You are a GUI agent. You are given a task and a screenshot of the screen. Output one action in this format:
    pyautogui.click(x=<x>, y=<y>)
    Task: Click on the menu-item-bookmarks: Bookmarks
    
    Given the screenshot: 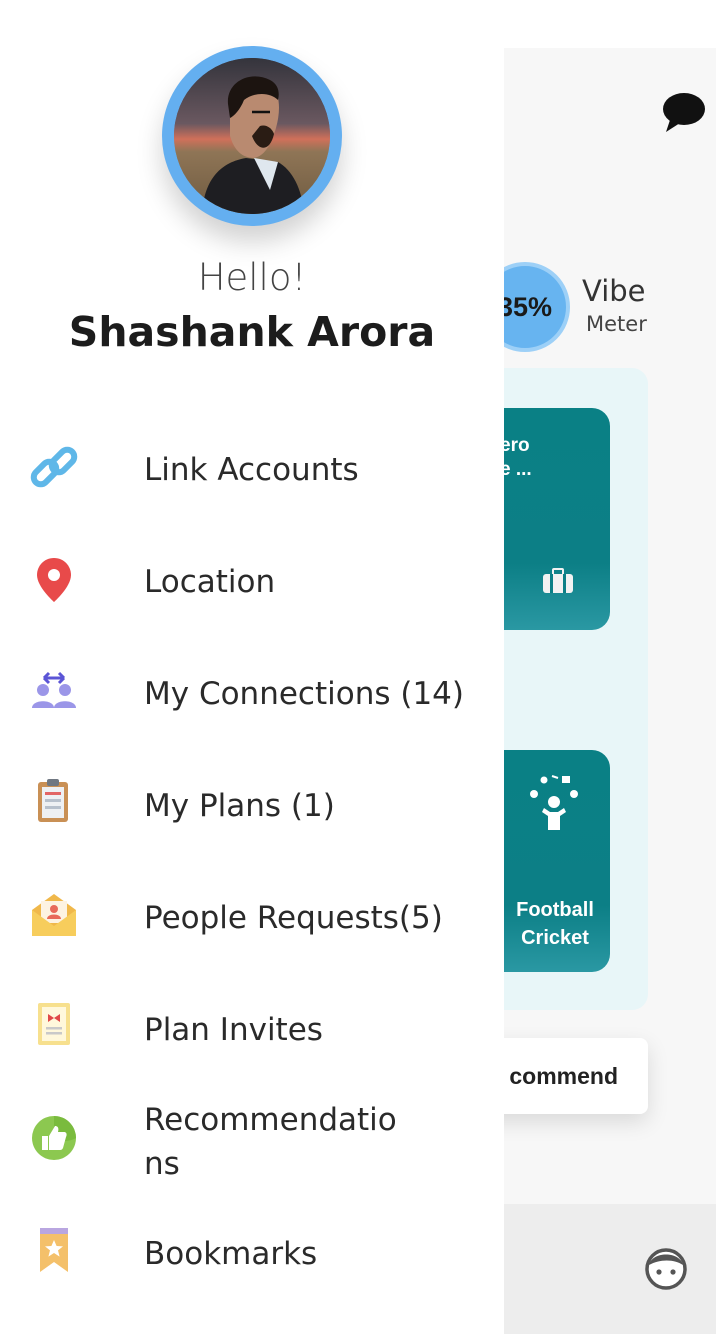 What is the action you would take?
    pyautogui.click(x=252, y=1254)
    